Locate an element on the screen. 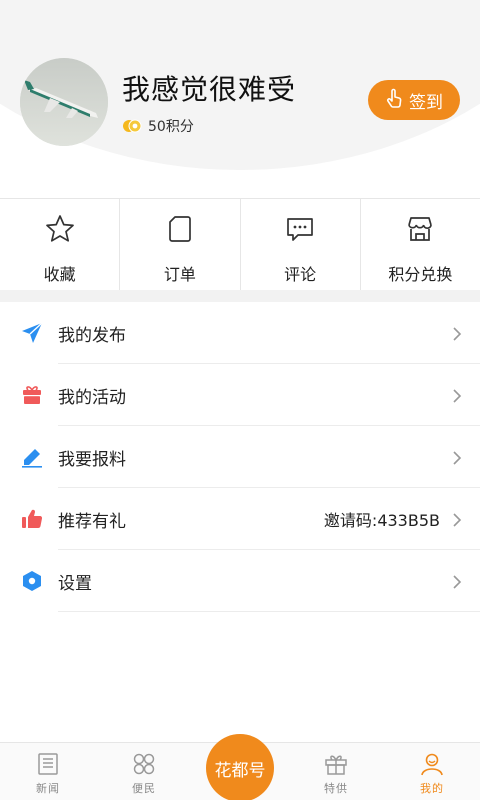 This screenshot has width=480, height=800. tab-label: 新闻 is located at coordinates (48, 788).